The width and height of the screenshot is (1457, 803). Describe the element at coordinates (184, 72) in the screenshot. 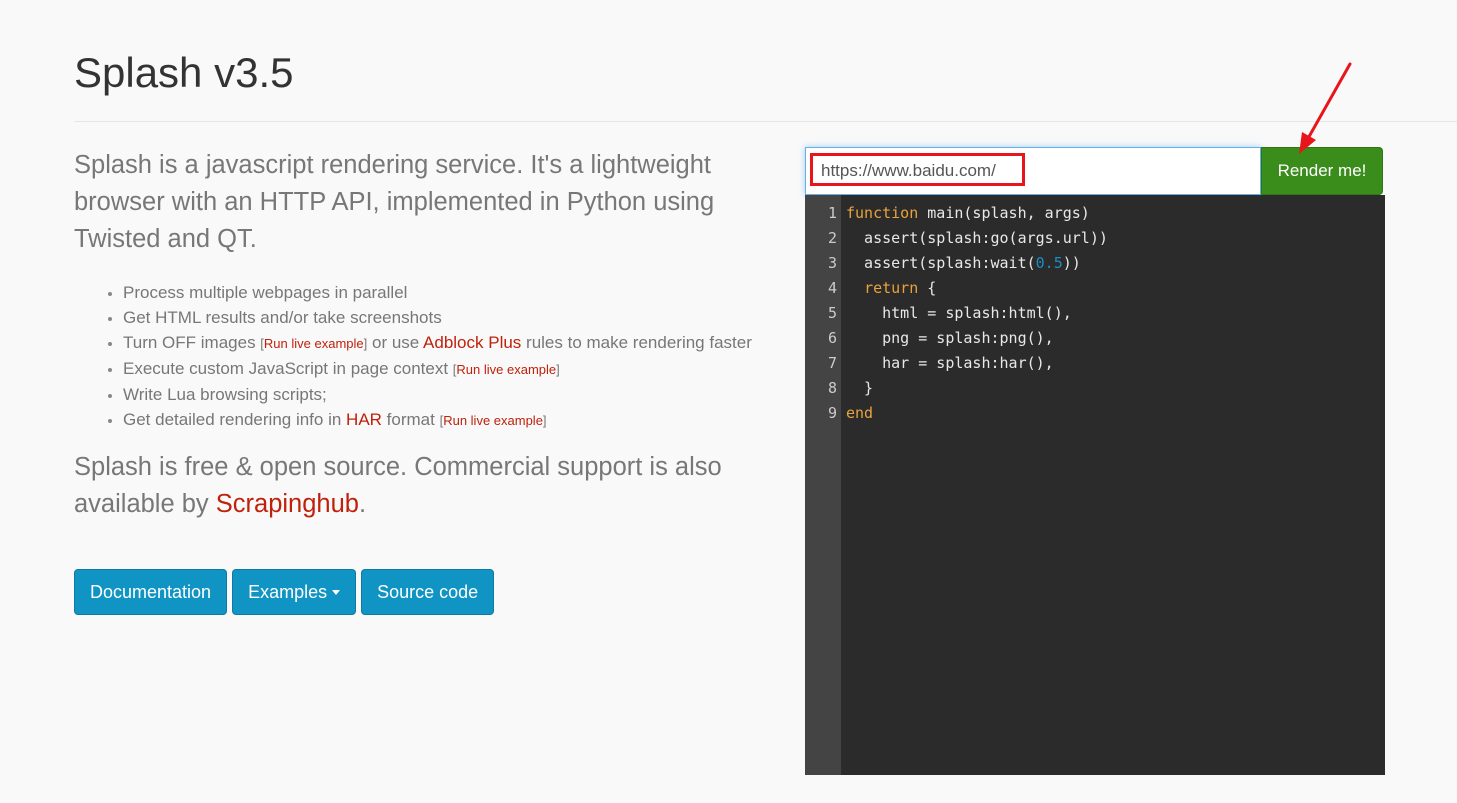

I see `page-title: Splash v3.5` at that location.